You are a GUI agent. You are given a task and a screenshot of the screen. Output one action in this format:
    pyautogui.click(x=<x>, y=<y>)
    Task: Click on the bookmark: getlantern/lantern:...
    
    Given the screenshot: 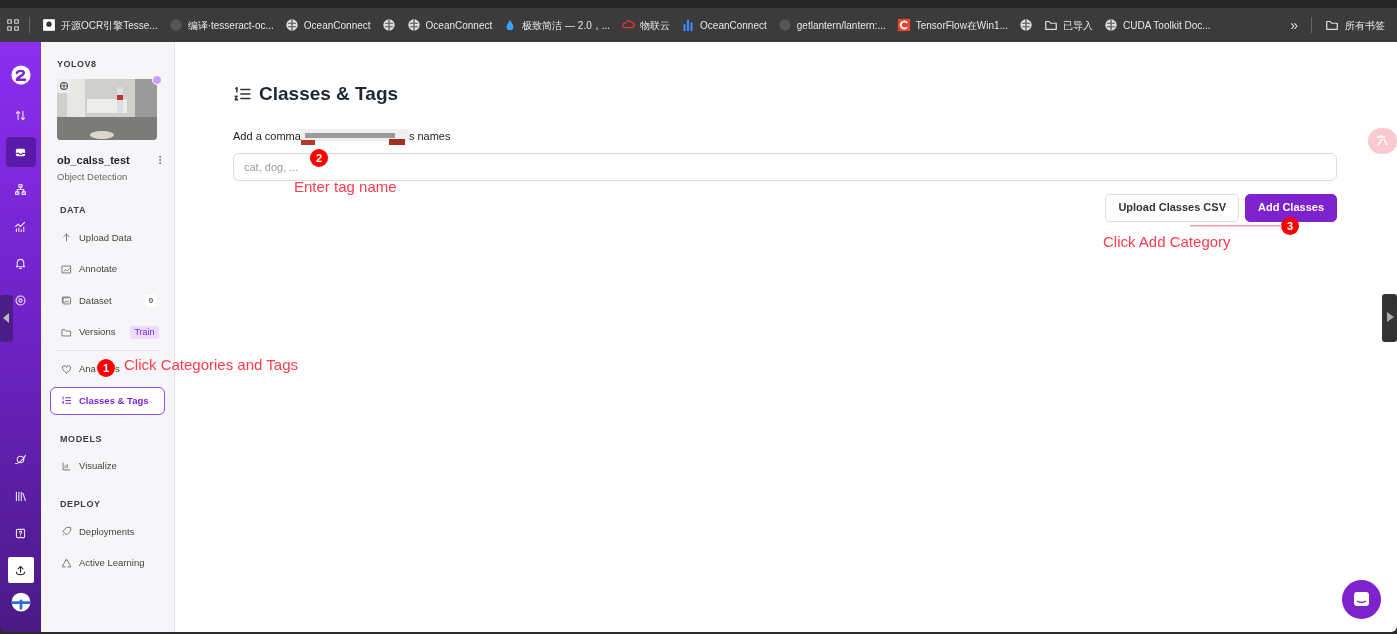 What is the action you would take?
    pyautogui.click(x=831, y=25)
    